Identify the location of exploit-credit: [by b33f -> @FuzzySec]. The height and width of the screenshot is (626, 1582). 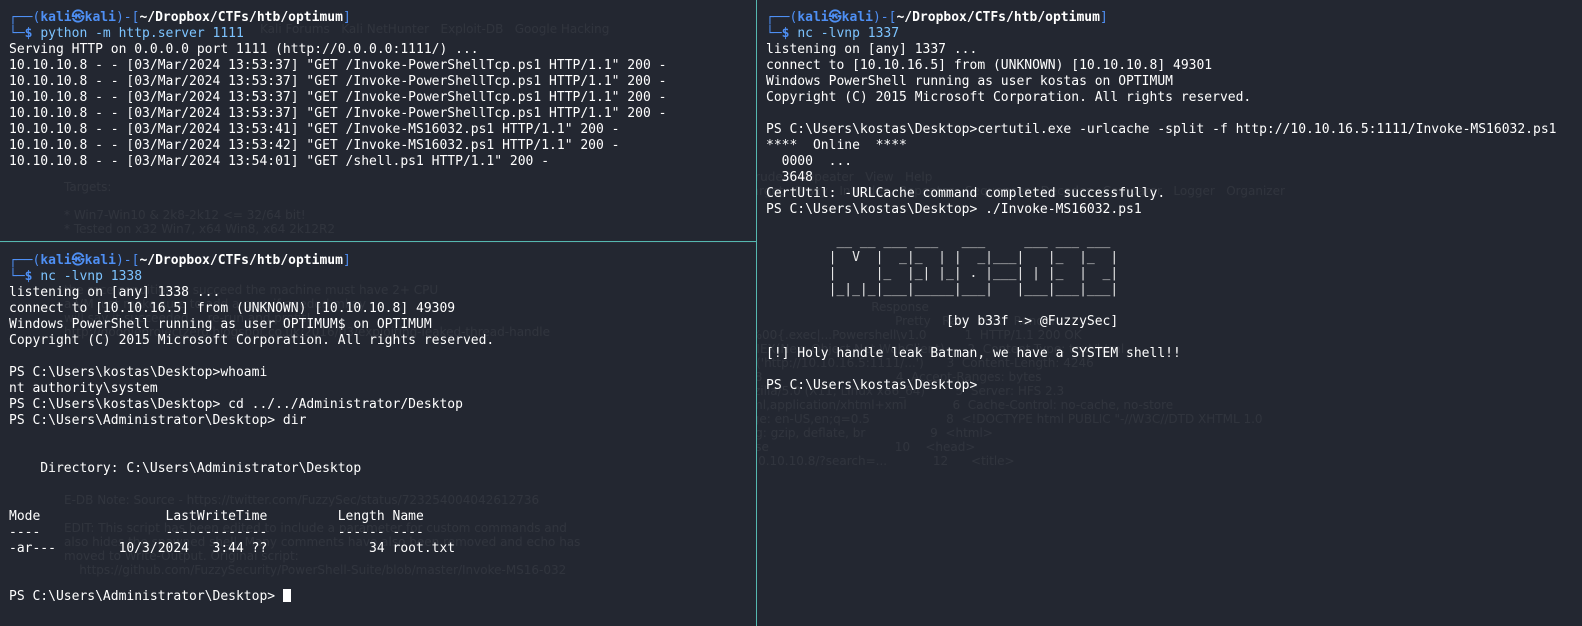
(942, 321).